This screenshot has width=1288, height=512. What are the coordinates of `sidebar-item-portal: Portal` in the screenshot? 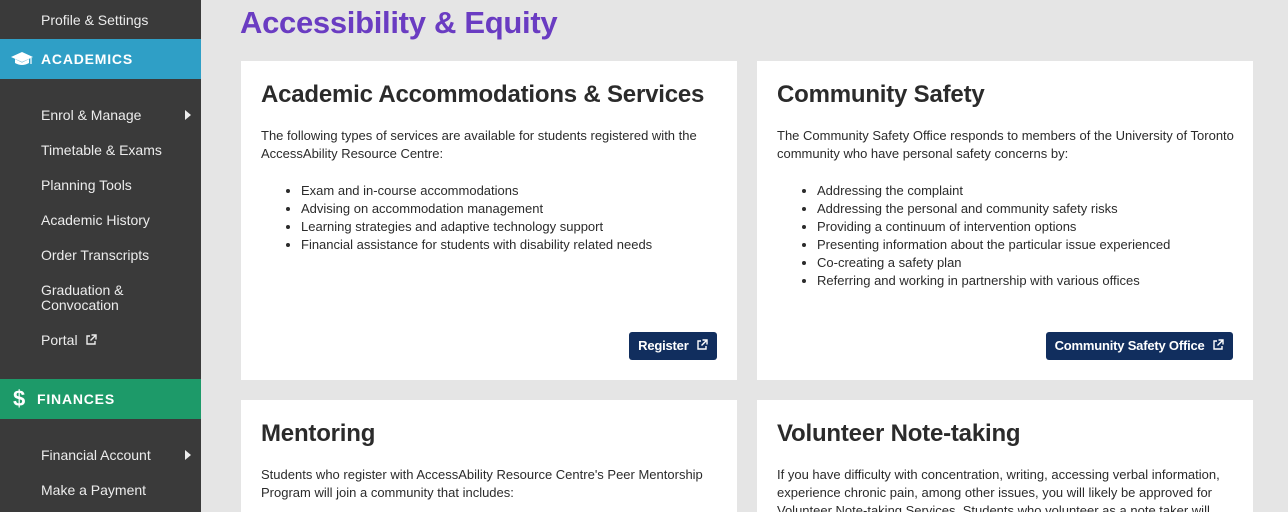 It's located at (69, 340).